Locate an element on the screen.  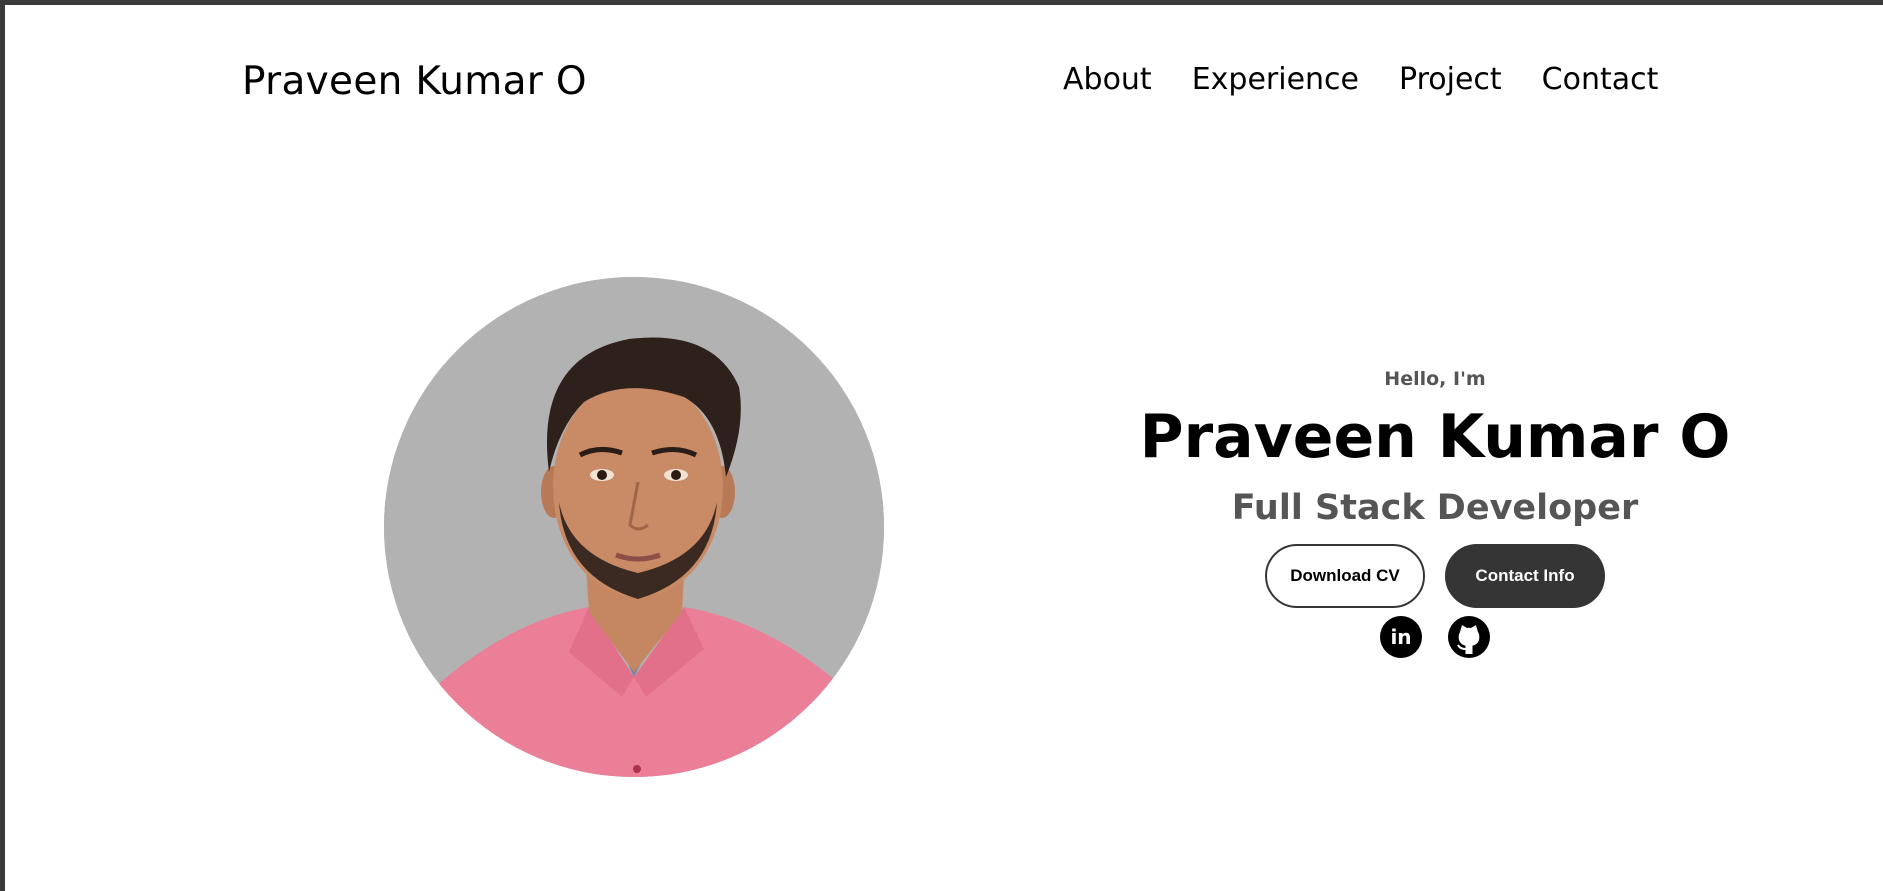
nav-item-experience: Experience is located at coordinates (1275, 79).